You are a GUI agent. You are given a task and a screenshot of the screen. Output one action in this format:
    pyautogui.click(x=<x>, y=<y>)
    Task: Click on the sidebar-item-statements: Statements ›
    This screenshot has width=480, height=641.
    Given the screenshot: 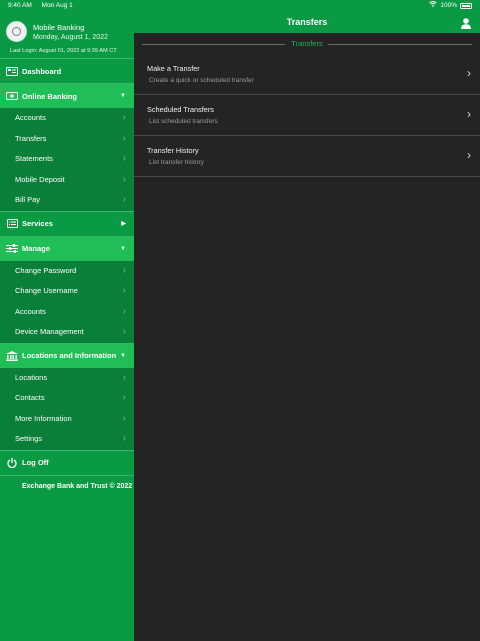 What is the action you would take?
    pyautogui.click(x=67, y=159)
    